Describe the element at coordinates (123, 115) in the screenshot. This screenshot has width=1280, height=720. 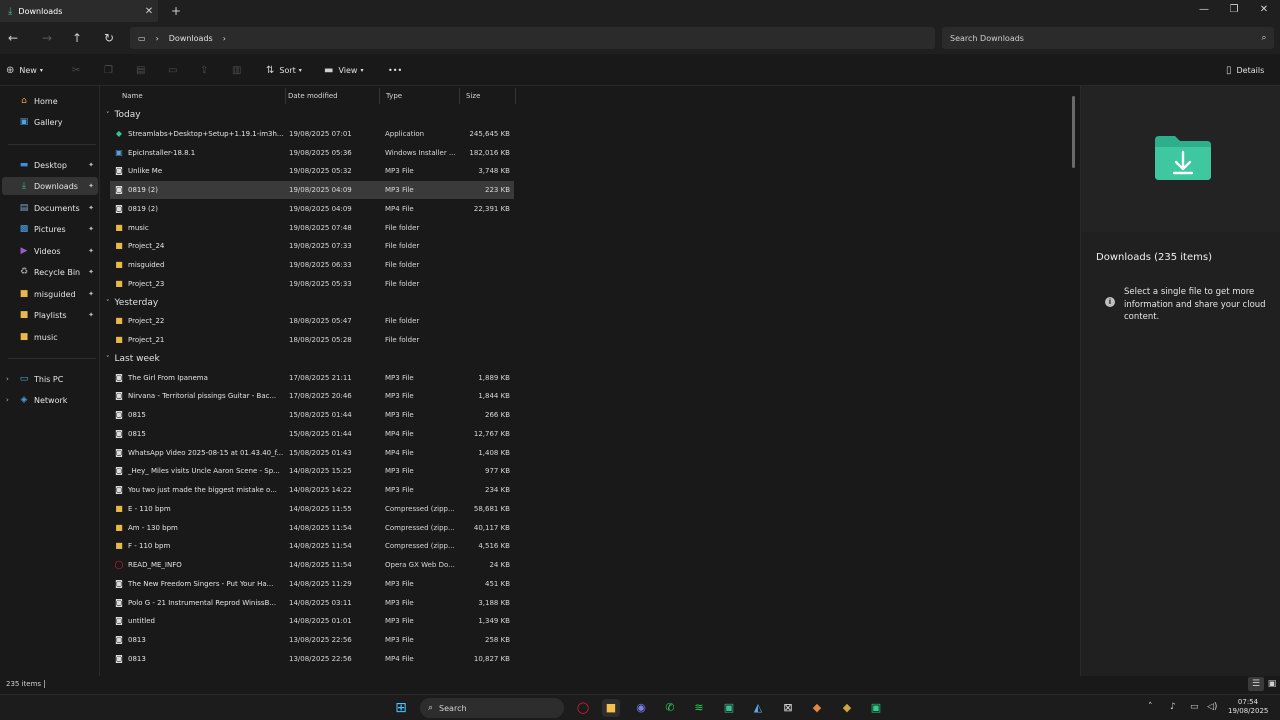
I see `group-header: ˅ Today` at that location.